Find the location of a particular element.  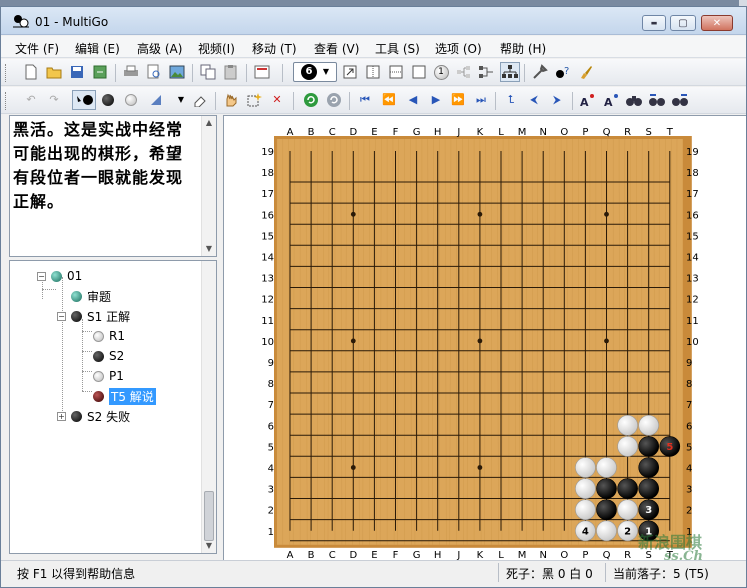

jump-icon is located at coordinates (350, 72).